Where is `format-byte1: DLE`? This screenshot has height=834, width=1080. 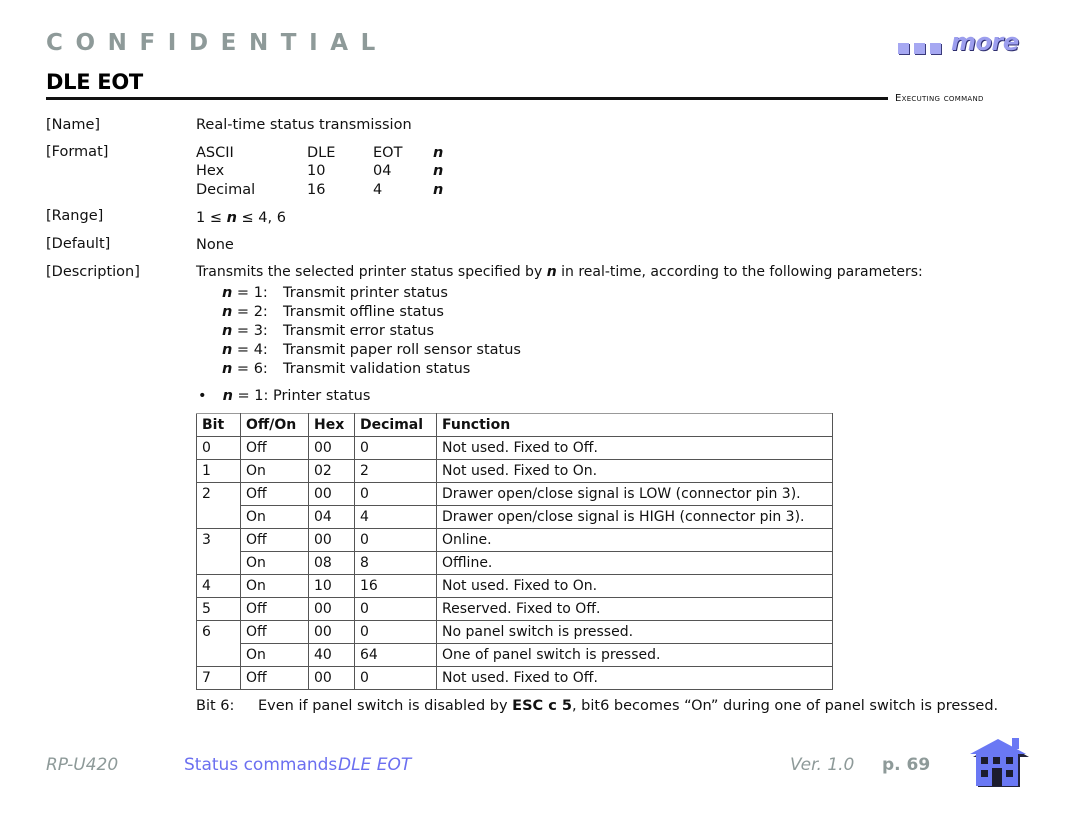
format-byte1: DLE is located at coordinates (321, 153).